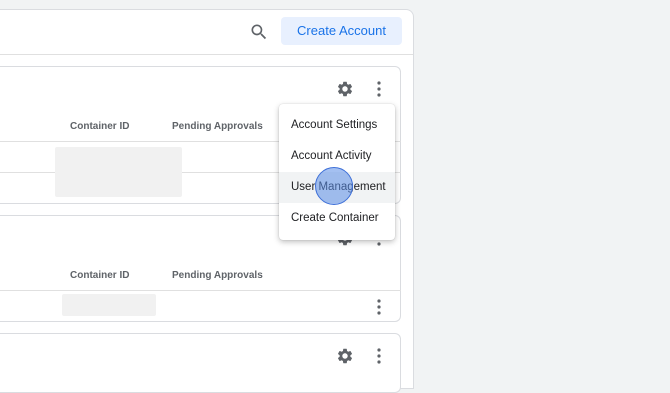  Describe the element at coordinates (341, 31) in the screenshot. I see `create-account-button: Create Account` at that location.